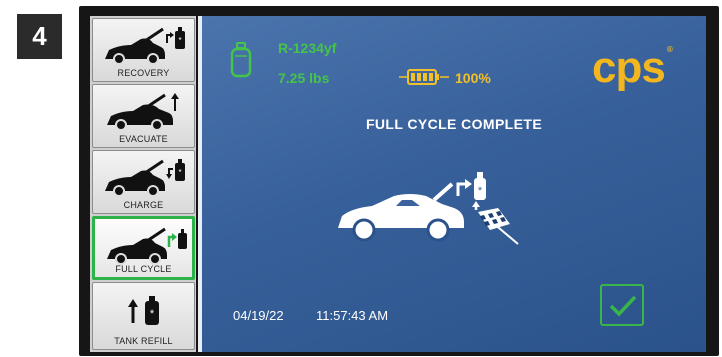 This screenshot has width=722, height=357. What do you see at coordinates (454, 124) in the screenshot?
I see `cycle-status: FULL CYCLE COMPLETE` at bounding box center [454, 124].